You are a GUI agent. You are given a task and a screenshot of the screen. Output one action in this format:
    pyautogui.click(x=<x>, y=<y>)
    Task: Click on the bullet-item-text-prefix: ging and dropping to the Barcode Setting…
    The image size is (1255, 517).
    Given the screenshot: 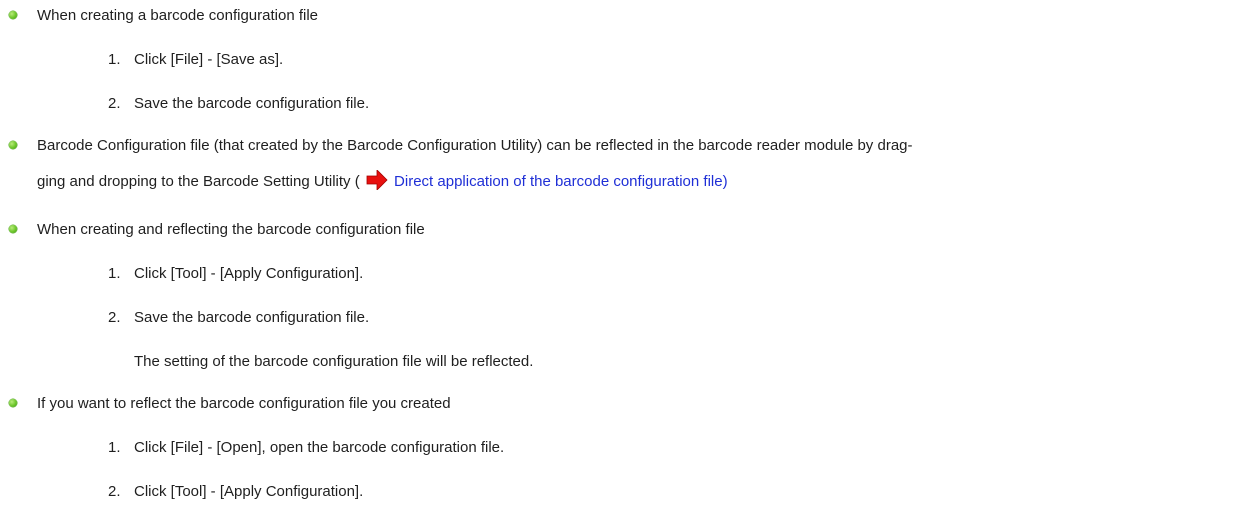 What is the action you would take?
    pyautogui.click(x=198, y=181)
    